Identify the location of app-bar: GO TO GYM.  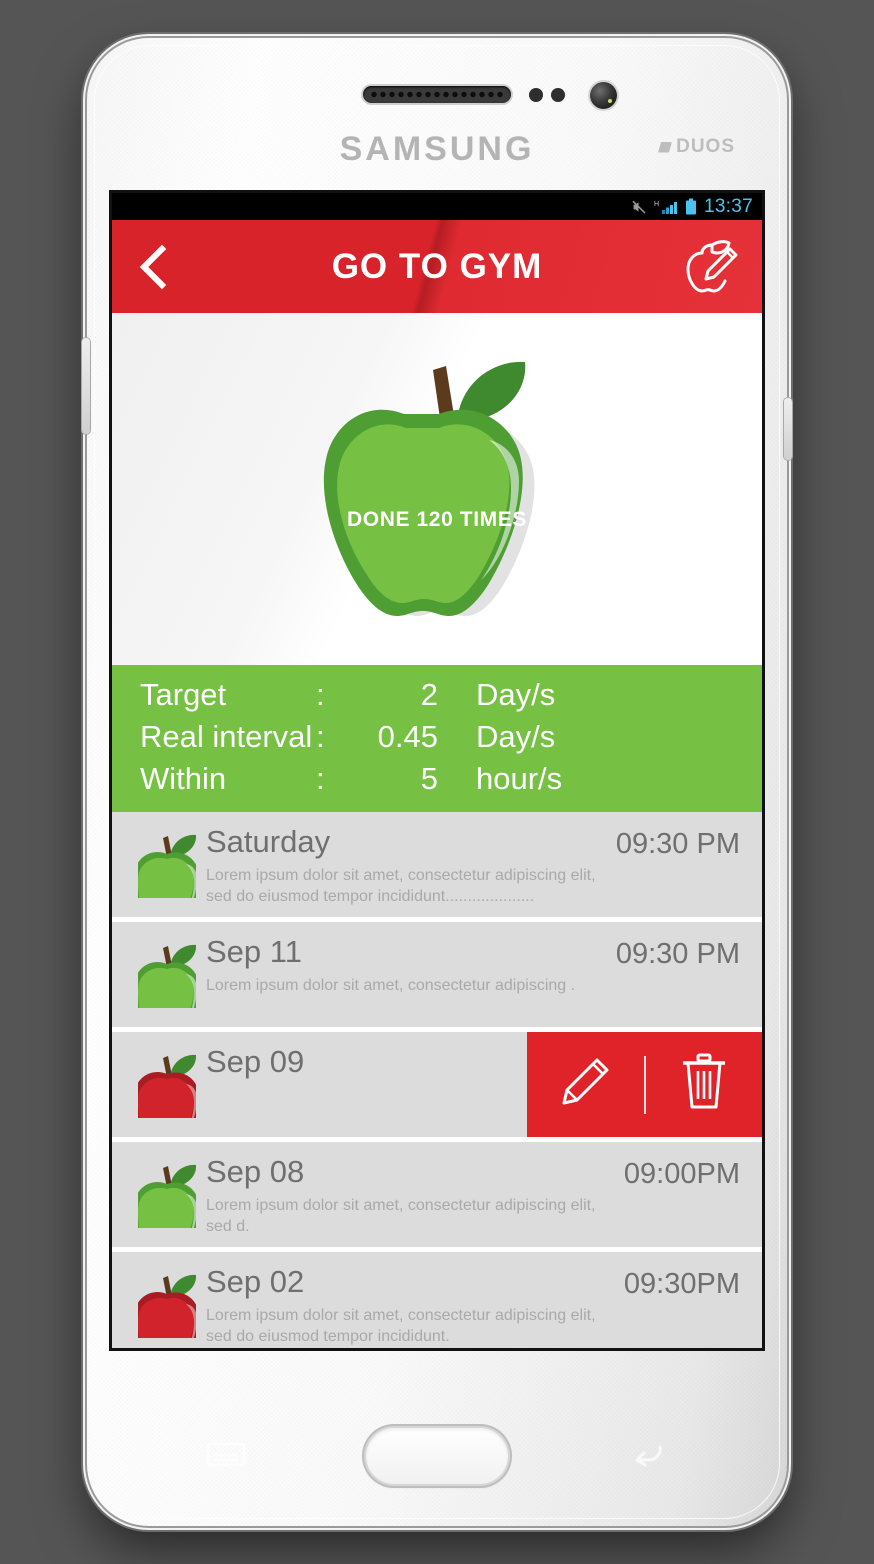
(437, 266).